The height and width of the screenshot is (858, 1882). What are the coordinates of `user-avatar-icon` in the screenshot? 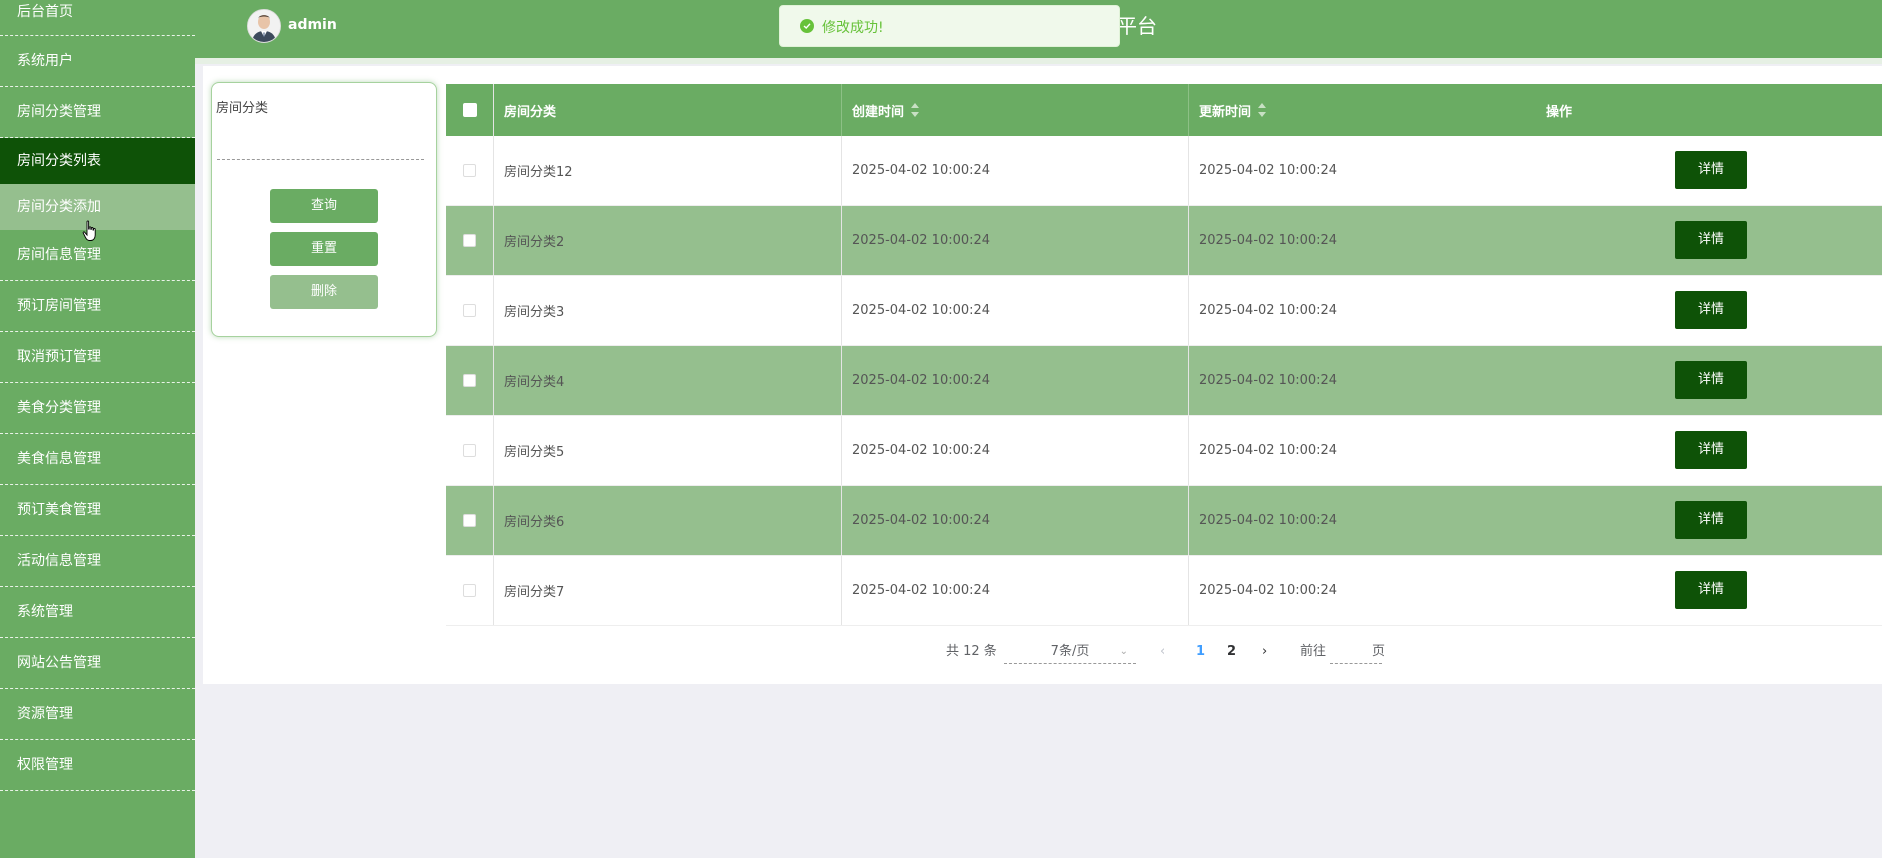 It's located at (264, 26).